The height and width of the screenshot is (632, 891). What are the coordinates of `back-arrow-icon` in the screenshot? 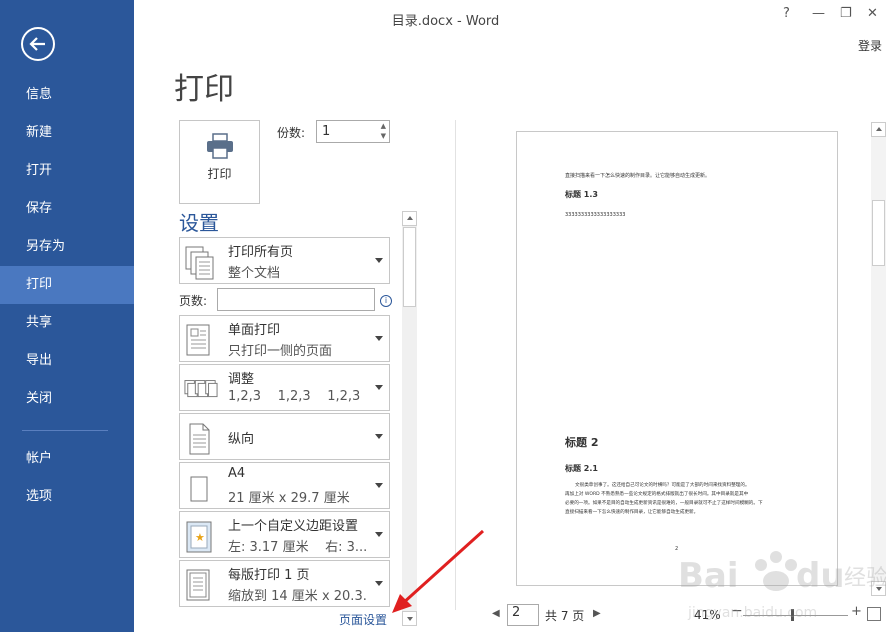 It's located at (37, 44).